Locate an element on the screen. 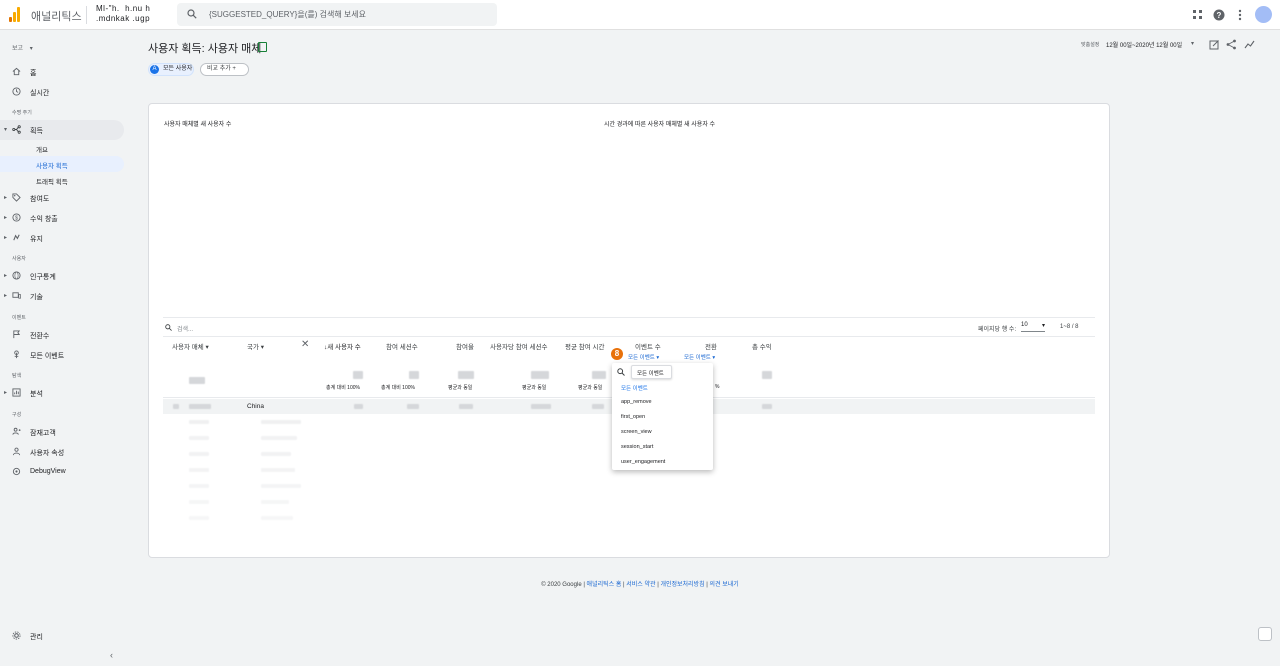 The width and height of the screenshot is (1280, 666). column-header-engaged-sessions: 참여 세션수 is located at coordinates (402, 346).